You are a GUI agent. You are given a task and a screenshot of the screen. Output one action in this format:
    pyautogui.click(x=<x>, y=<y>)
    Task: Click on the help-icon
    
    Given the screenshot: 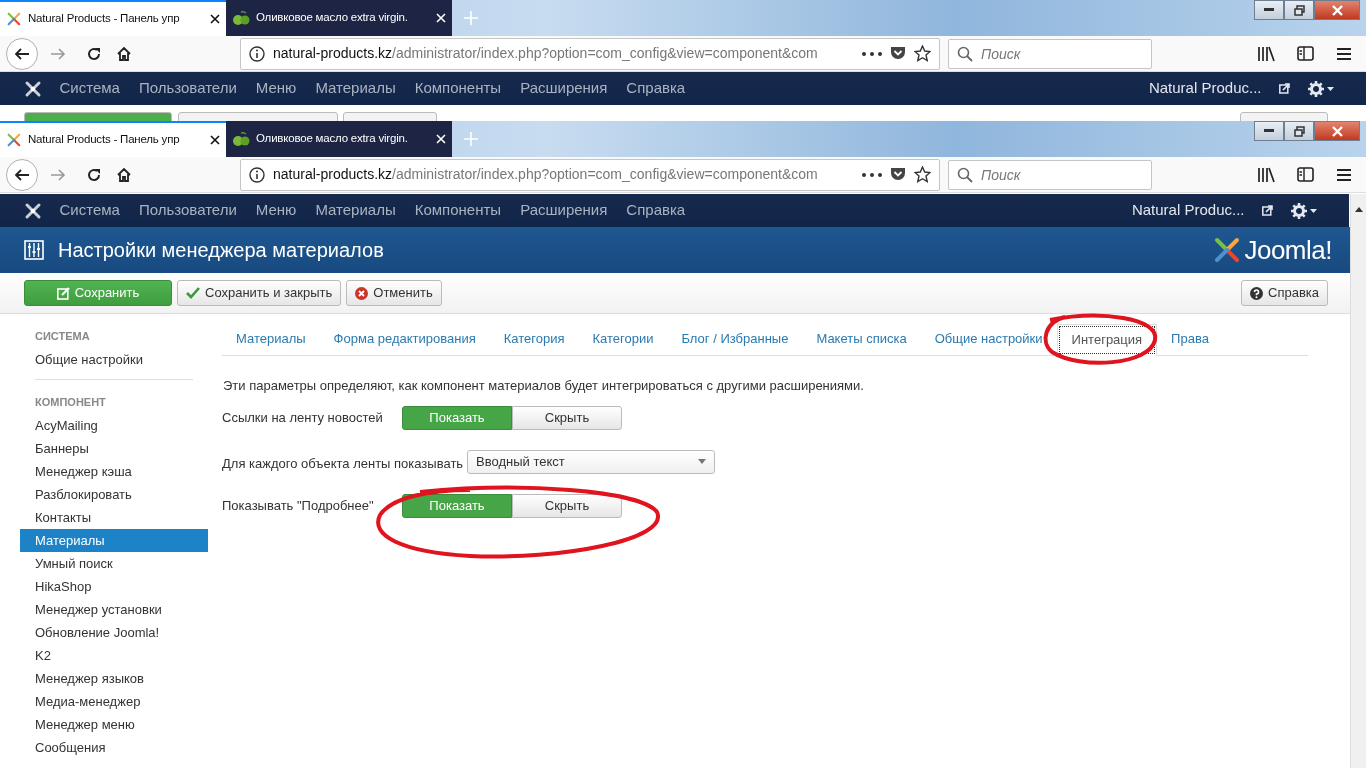 What is the action you would take?
    pyautogui.click(x=1256, y=293)
    